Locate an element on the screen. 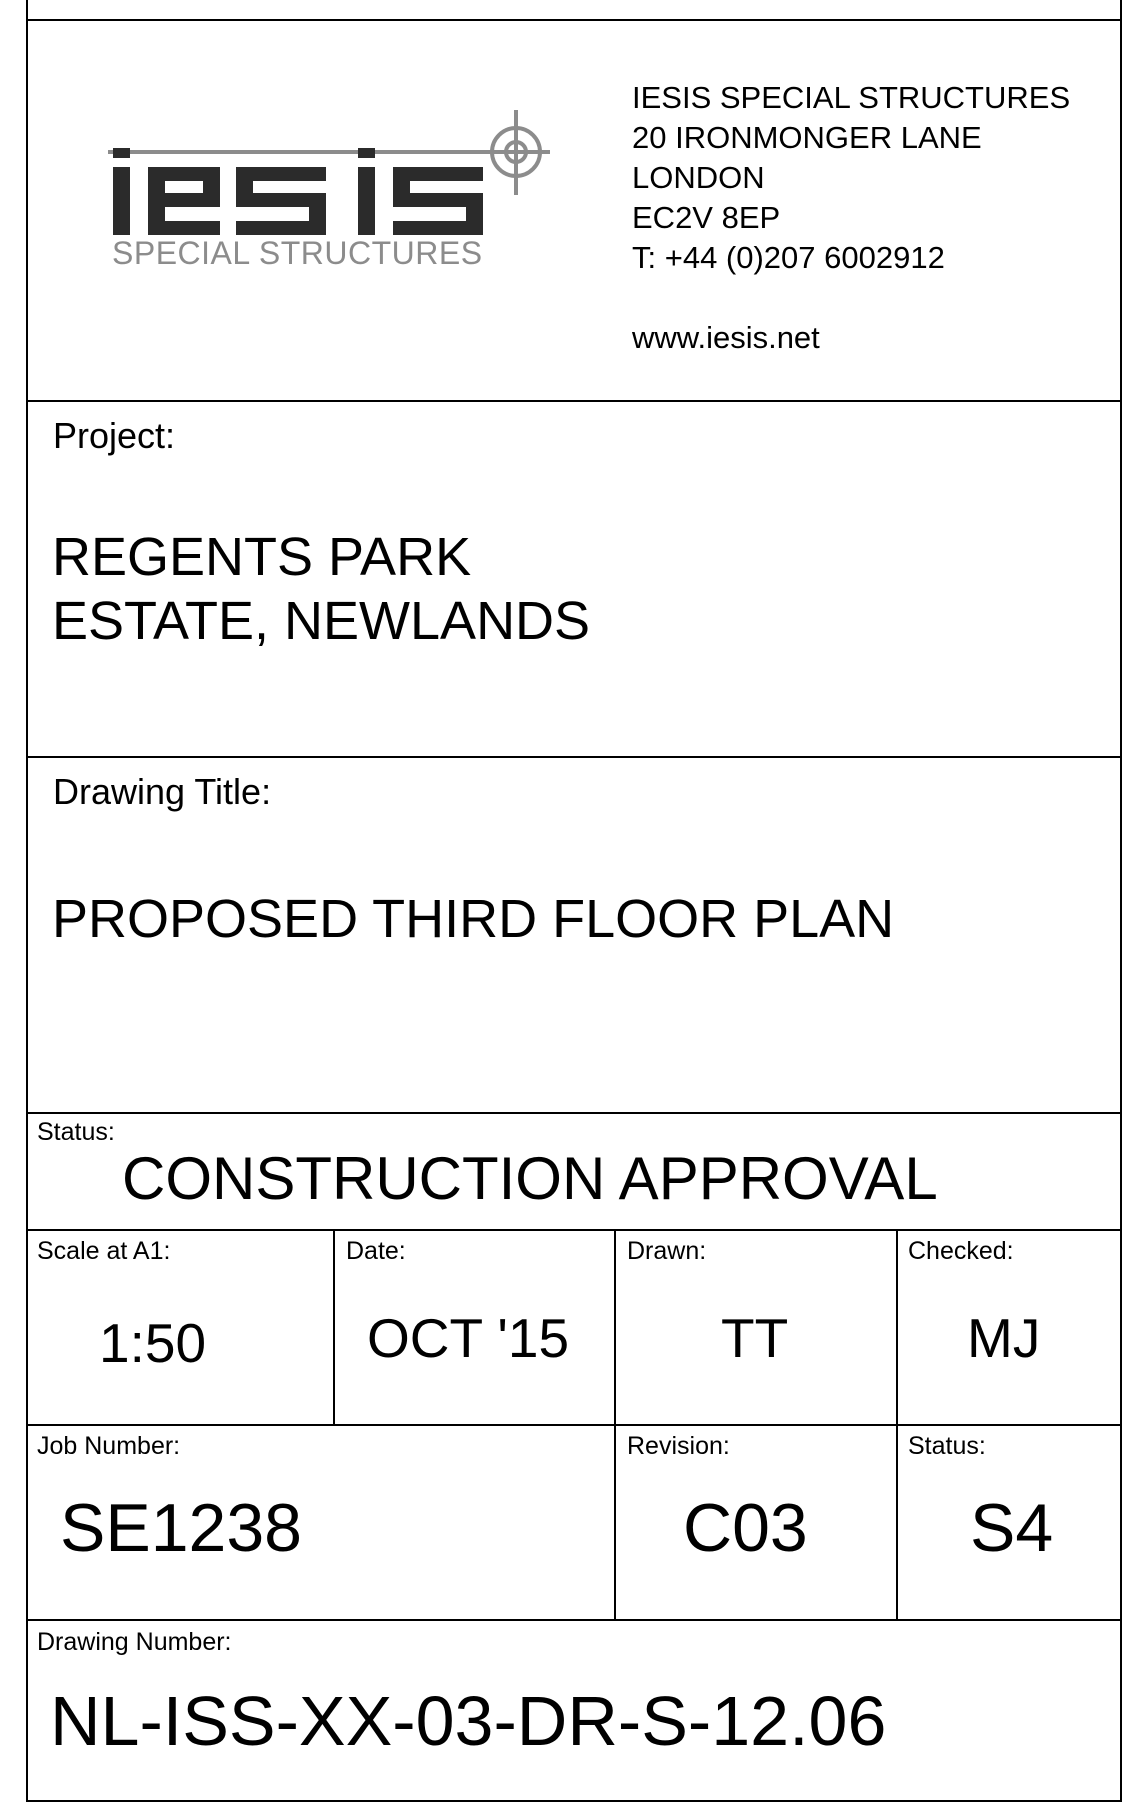 This screenshot has width=1127, height=1807. divider-row1 is located at coordinates (574, 1425).